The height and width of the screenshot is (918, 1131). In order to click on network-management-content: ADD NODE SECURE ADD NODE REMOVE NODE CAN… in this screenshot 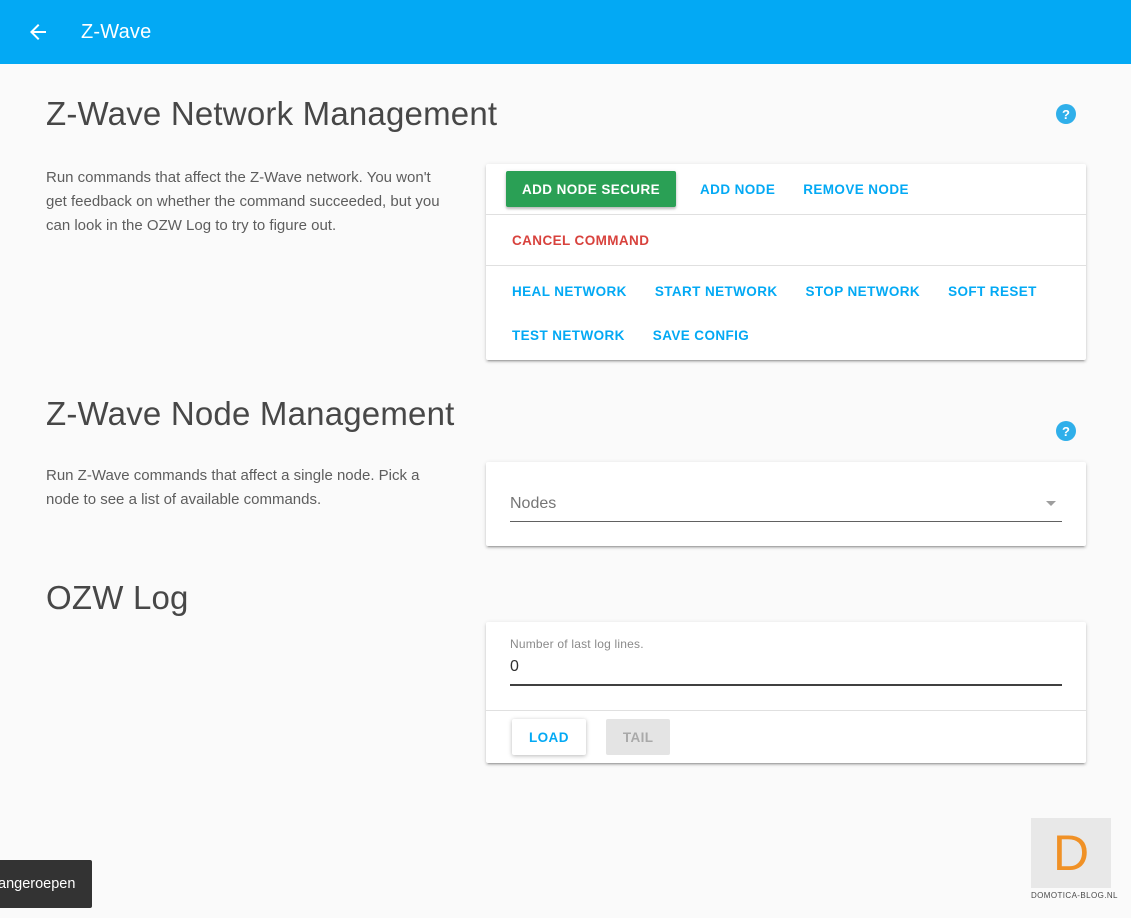, I will do `click(786, 262)`.